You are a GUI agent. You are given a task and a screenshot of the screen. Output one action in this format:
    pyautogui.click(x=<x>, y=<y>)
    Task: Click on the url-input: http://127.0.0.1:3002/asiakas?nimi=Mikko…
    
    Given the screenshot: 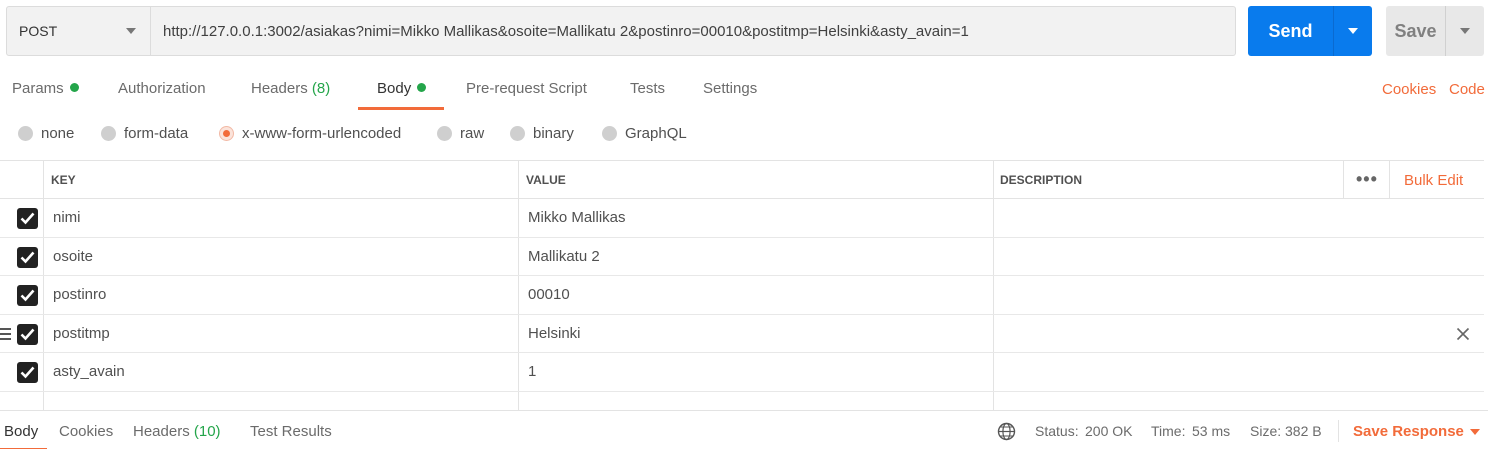 What is the action you would take?
    pyautogui.click(x=693, y=31)
    